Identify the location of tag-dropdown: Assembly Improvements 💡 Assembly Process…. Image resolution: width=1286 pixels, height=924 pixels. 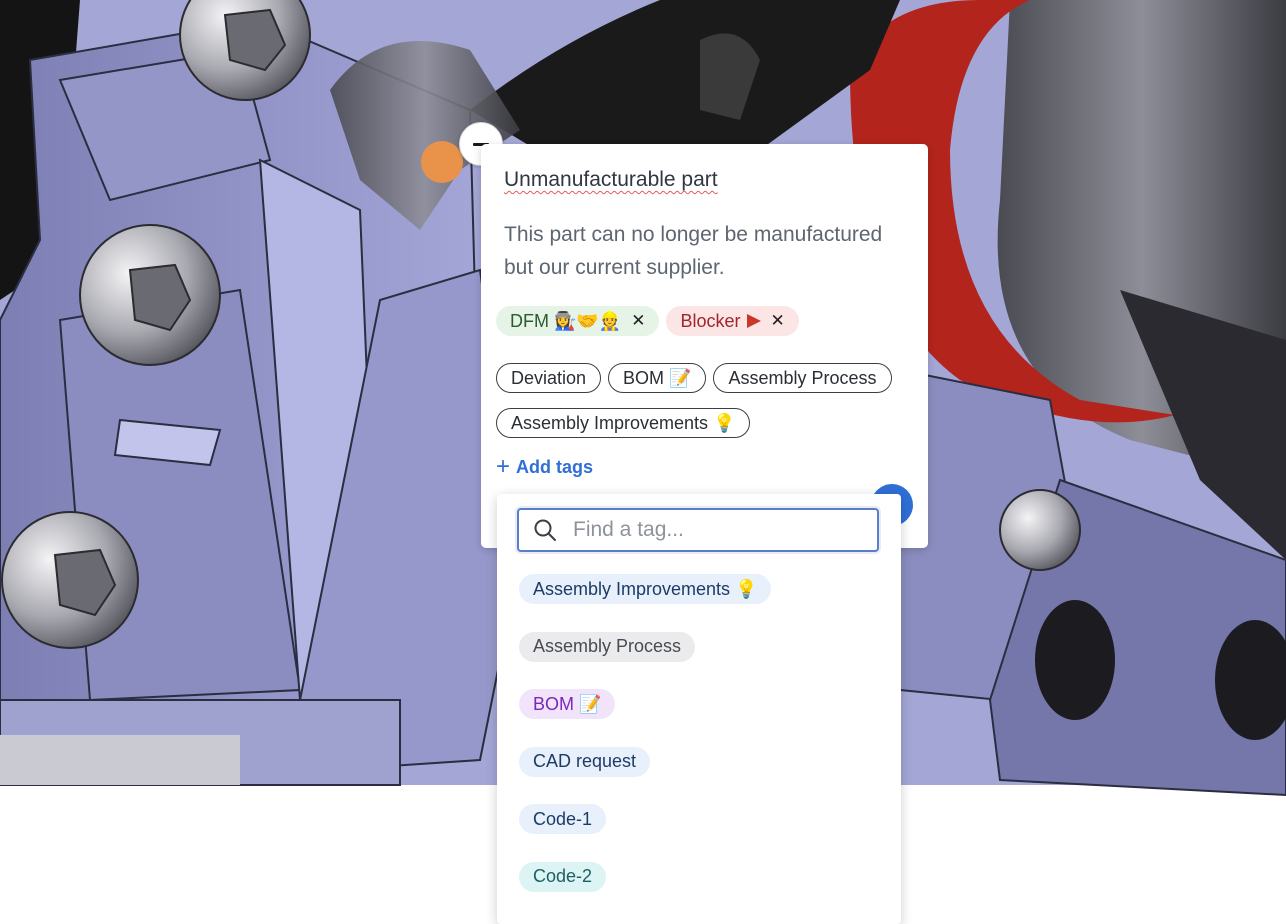
(699, 709).